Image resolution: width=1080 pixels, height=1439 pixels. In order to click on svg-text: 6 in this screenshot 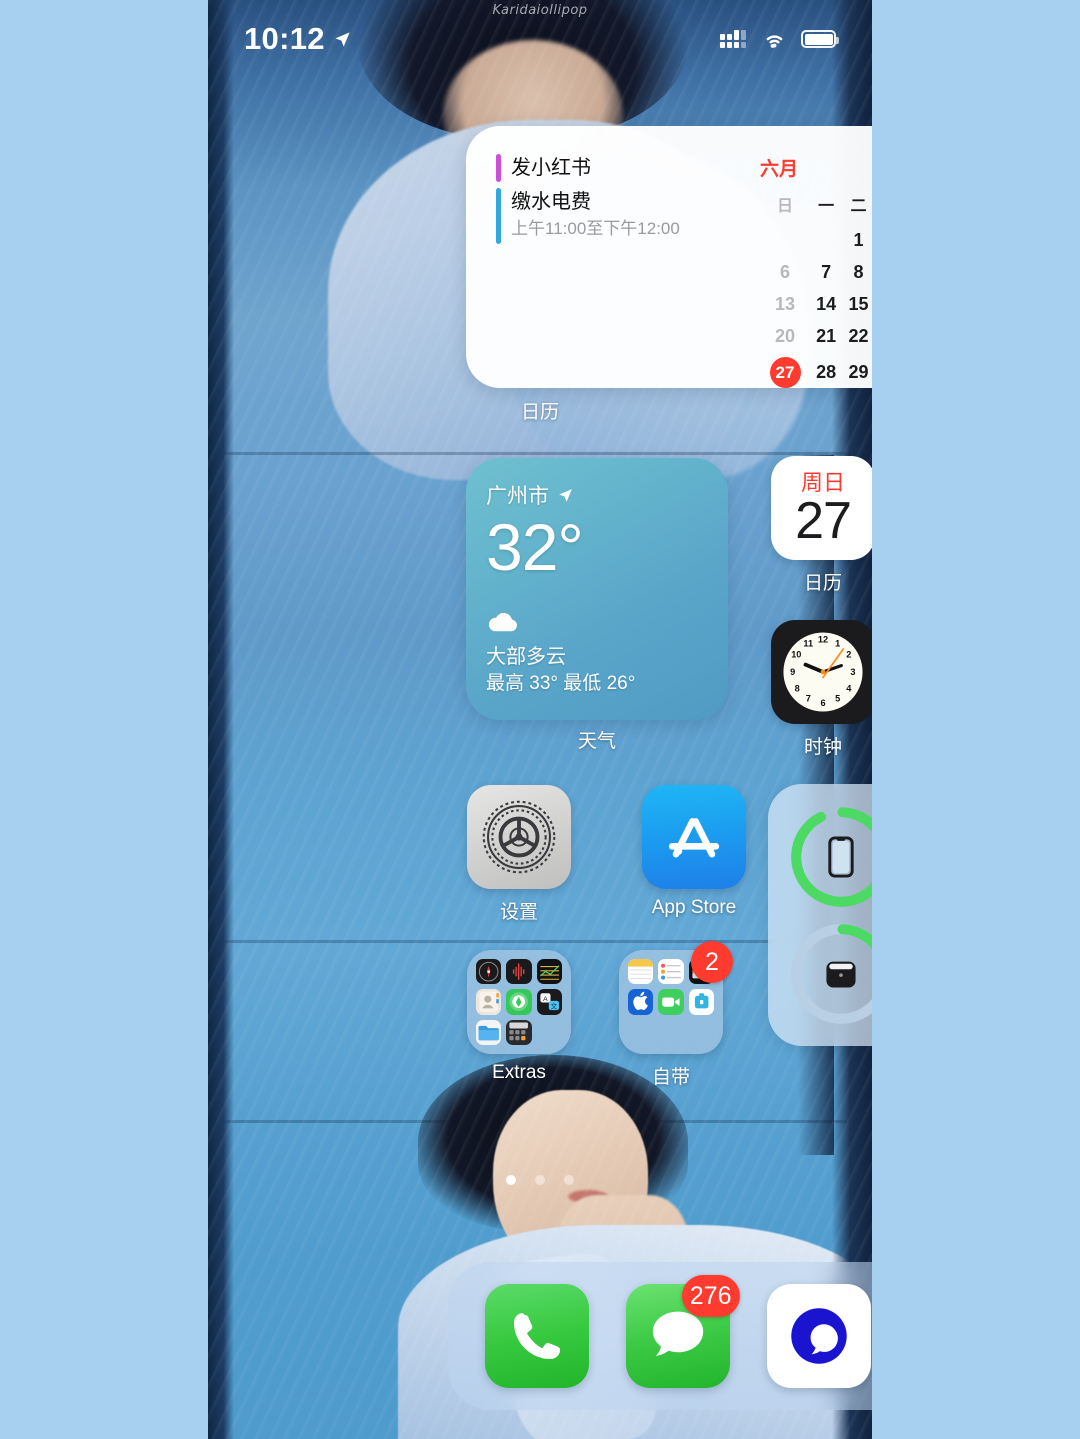, I will do `click(822, 703)`.